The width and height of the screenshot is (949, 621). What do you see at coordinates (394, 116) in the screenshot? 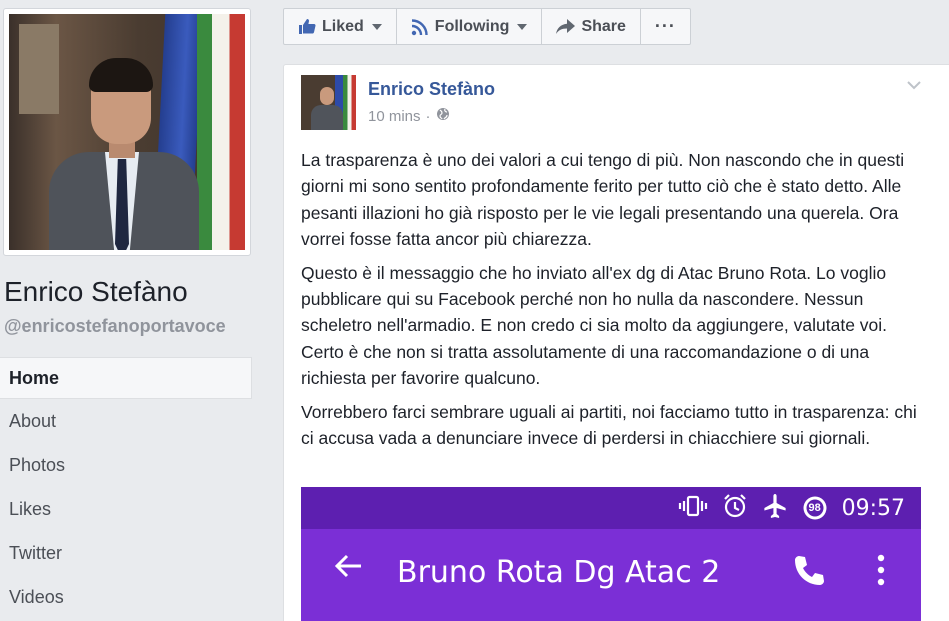
I see `post-timestamp: 10 mins` at bounding box center [394, 116].